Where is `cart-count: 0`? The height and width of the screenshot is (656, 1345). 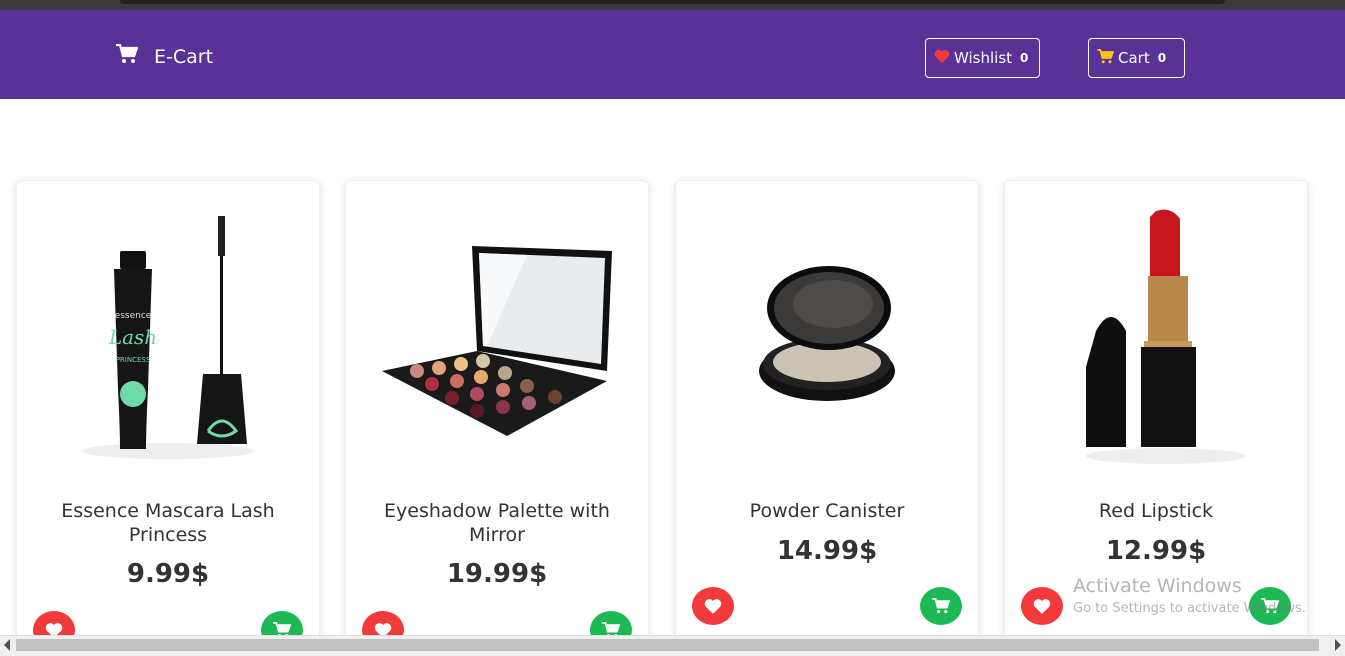 cart-count: 0 is located at coordinates (1162, 58).